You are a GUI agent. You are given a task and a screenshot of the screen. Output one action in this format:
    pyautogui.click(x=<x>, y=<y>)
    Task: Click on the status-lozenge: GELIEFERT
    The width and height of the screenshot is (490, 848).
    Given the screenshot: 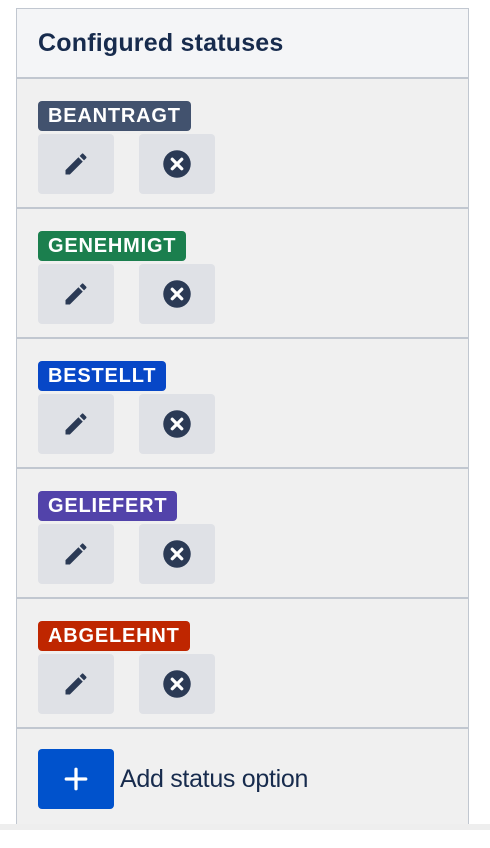 What is the action you would take?
    pyautogui.click(x=108, y=506)
    